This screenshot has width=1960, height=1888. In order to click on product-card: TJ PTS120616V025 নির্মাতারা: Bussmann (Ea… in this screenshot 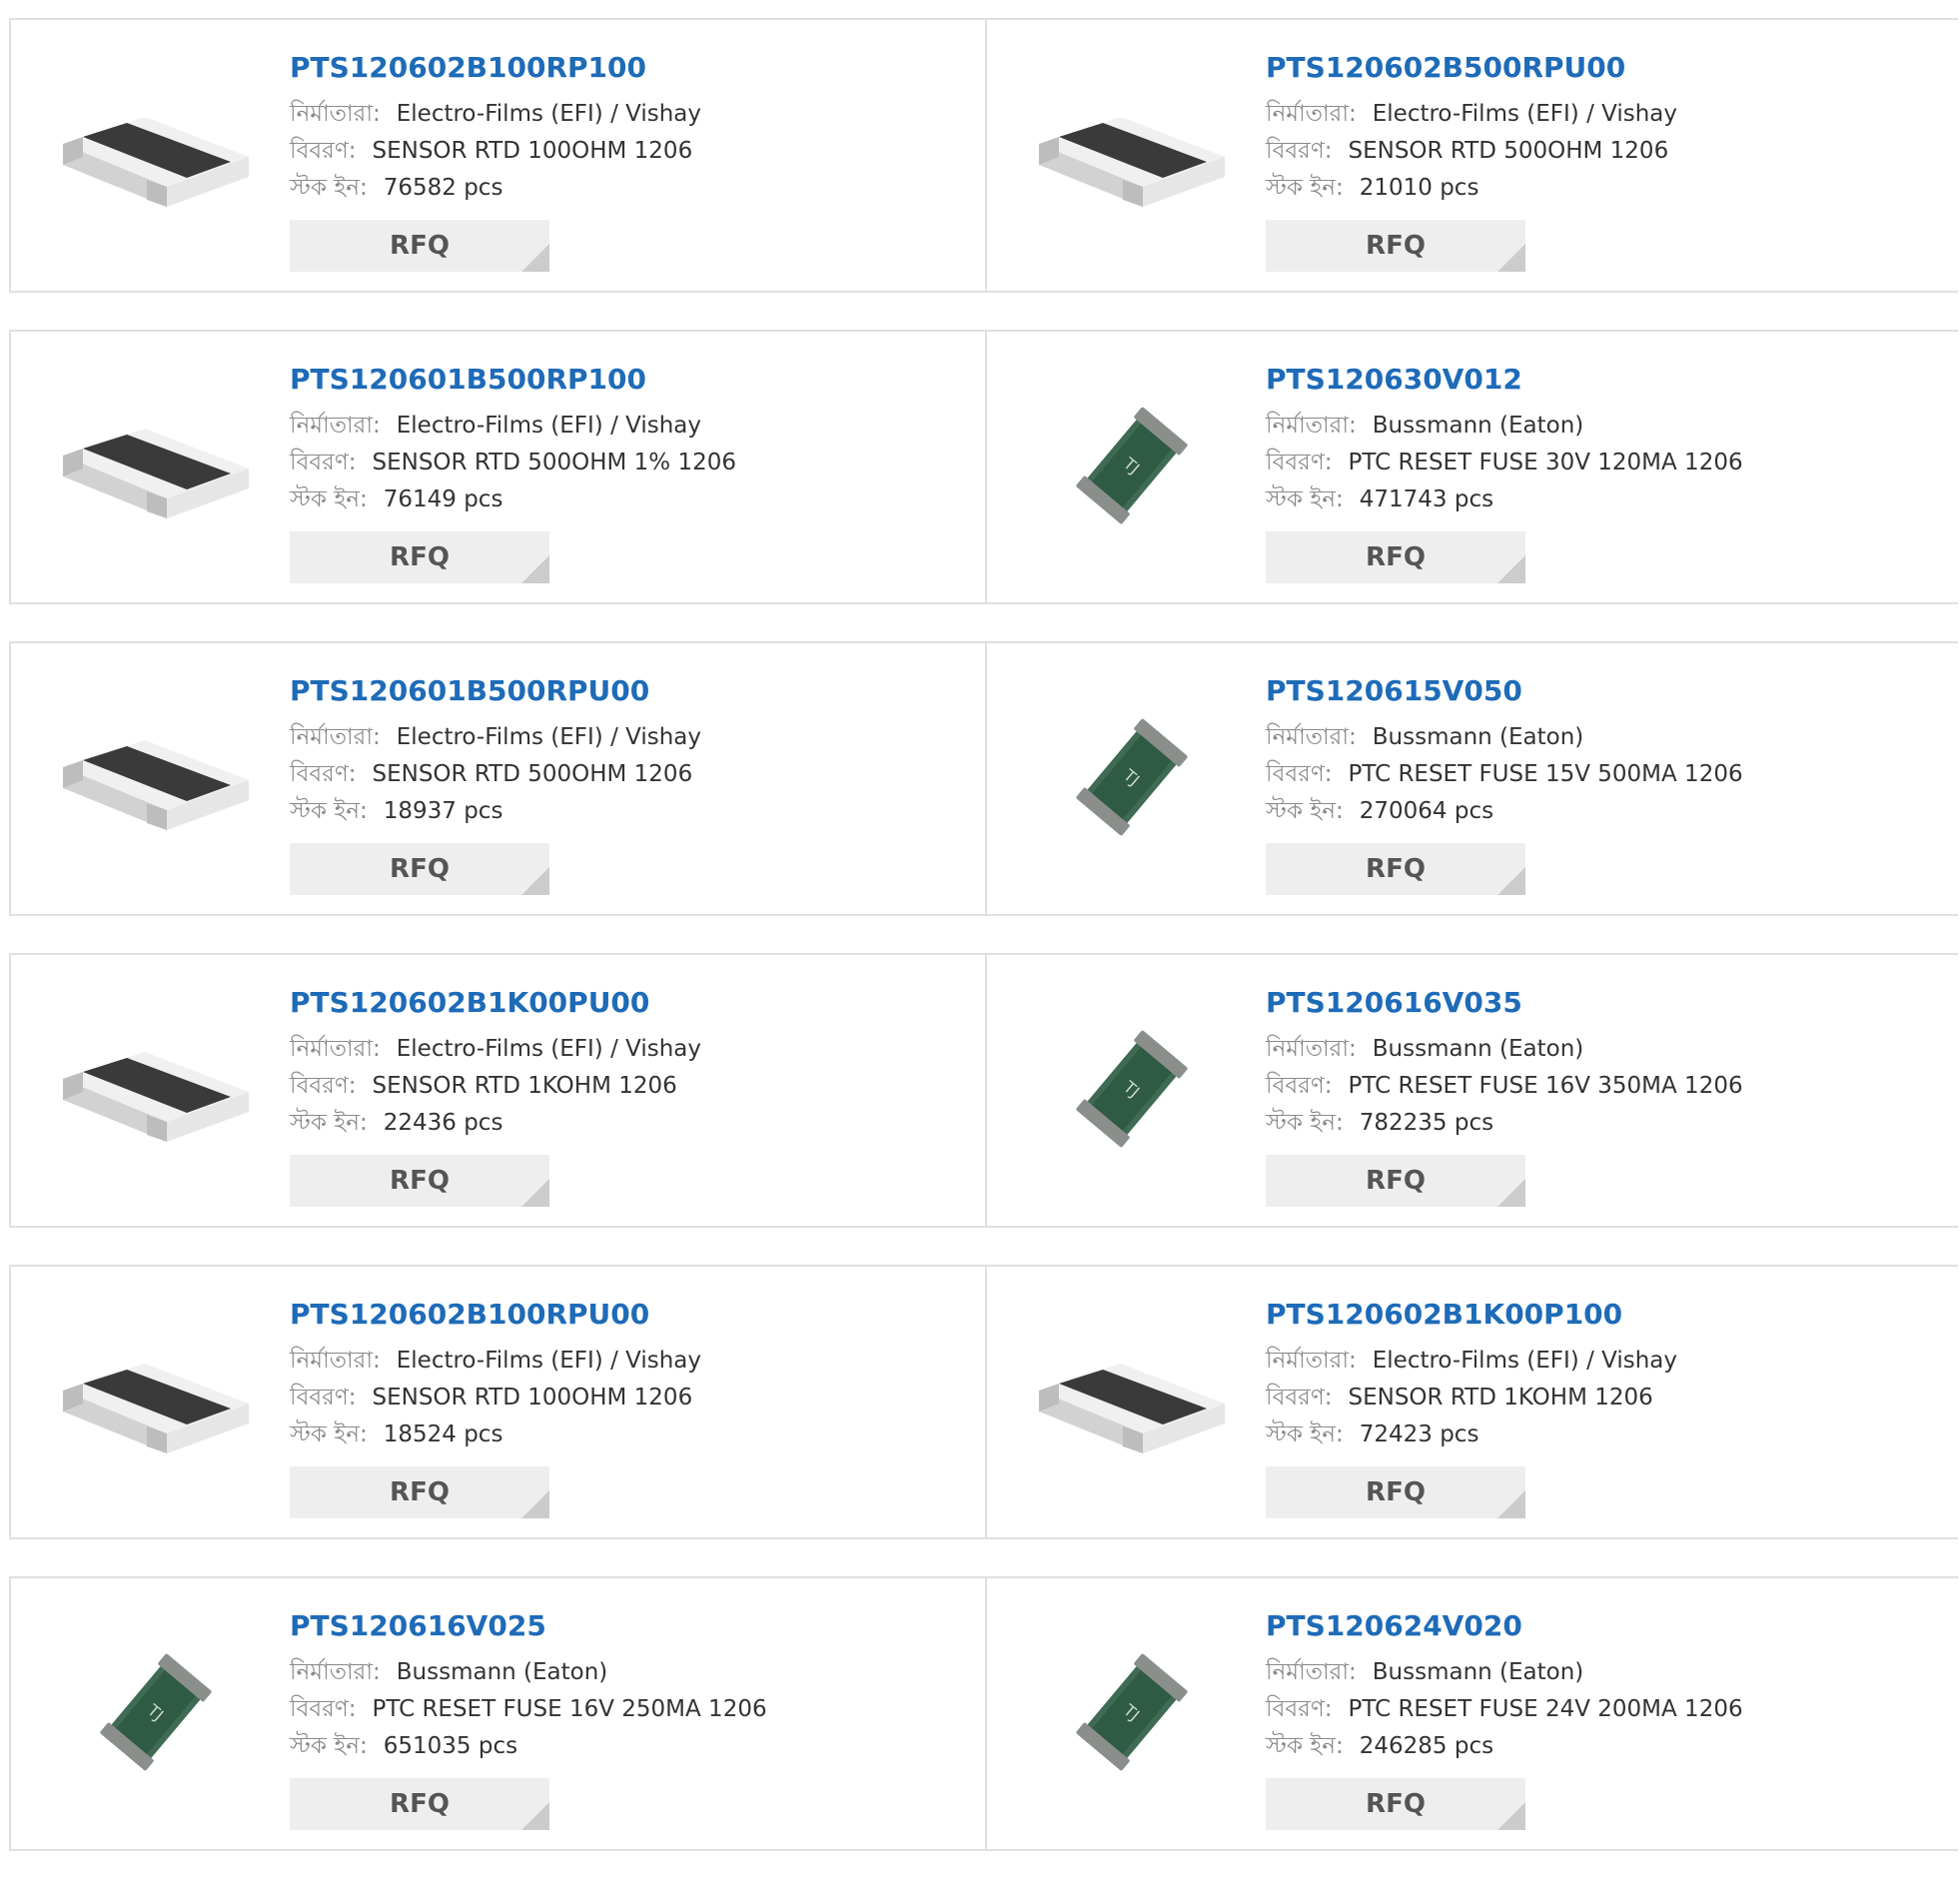, I will do `click(498, 1713)`.